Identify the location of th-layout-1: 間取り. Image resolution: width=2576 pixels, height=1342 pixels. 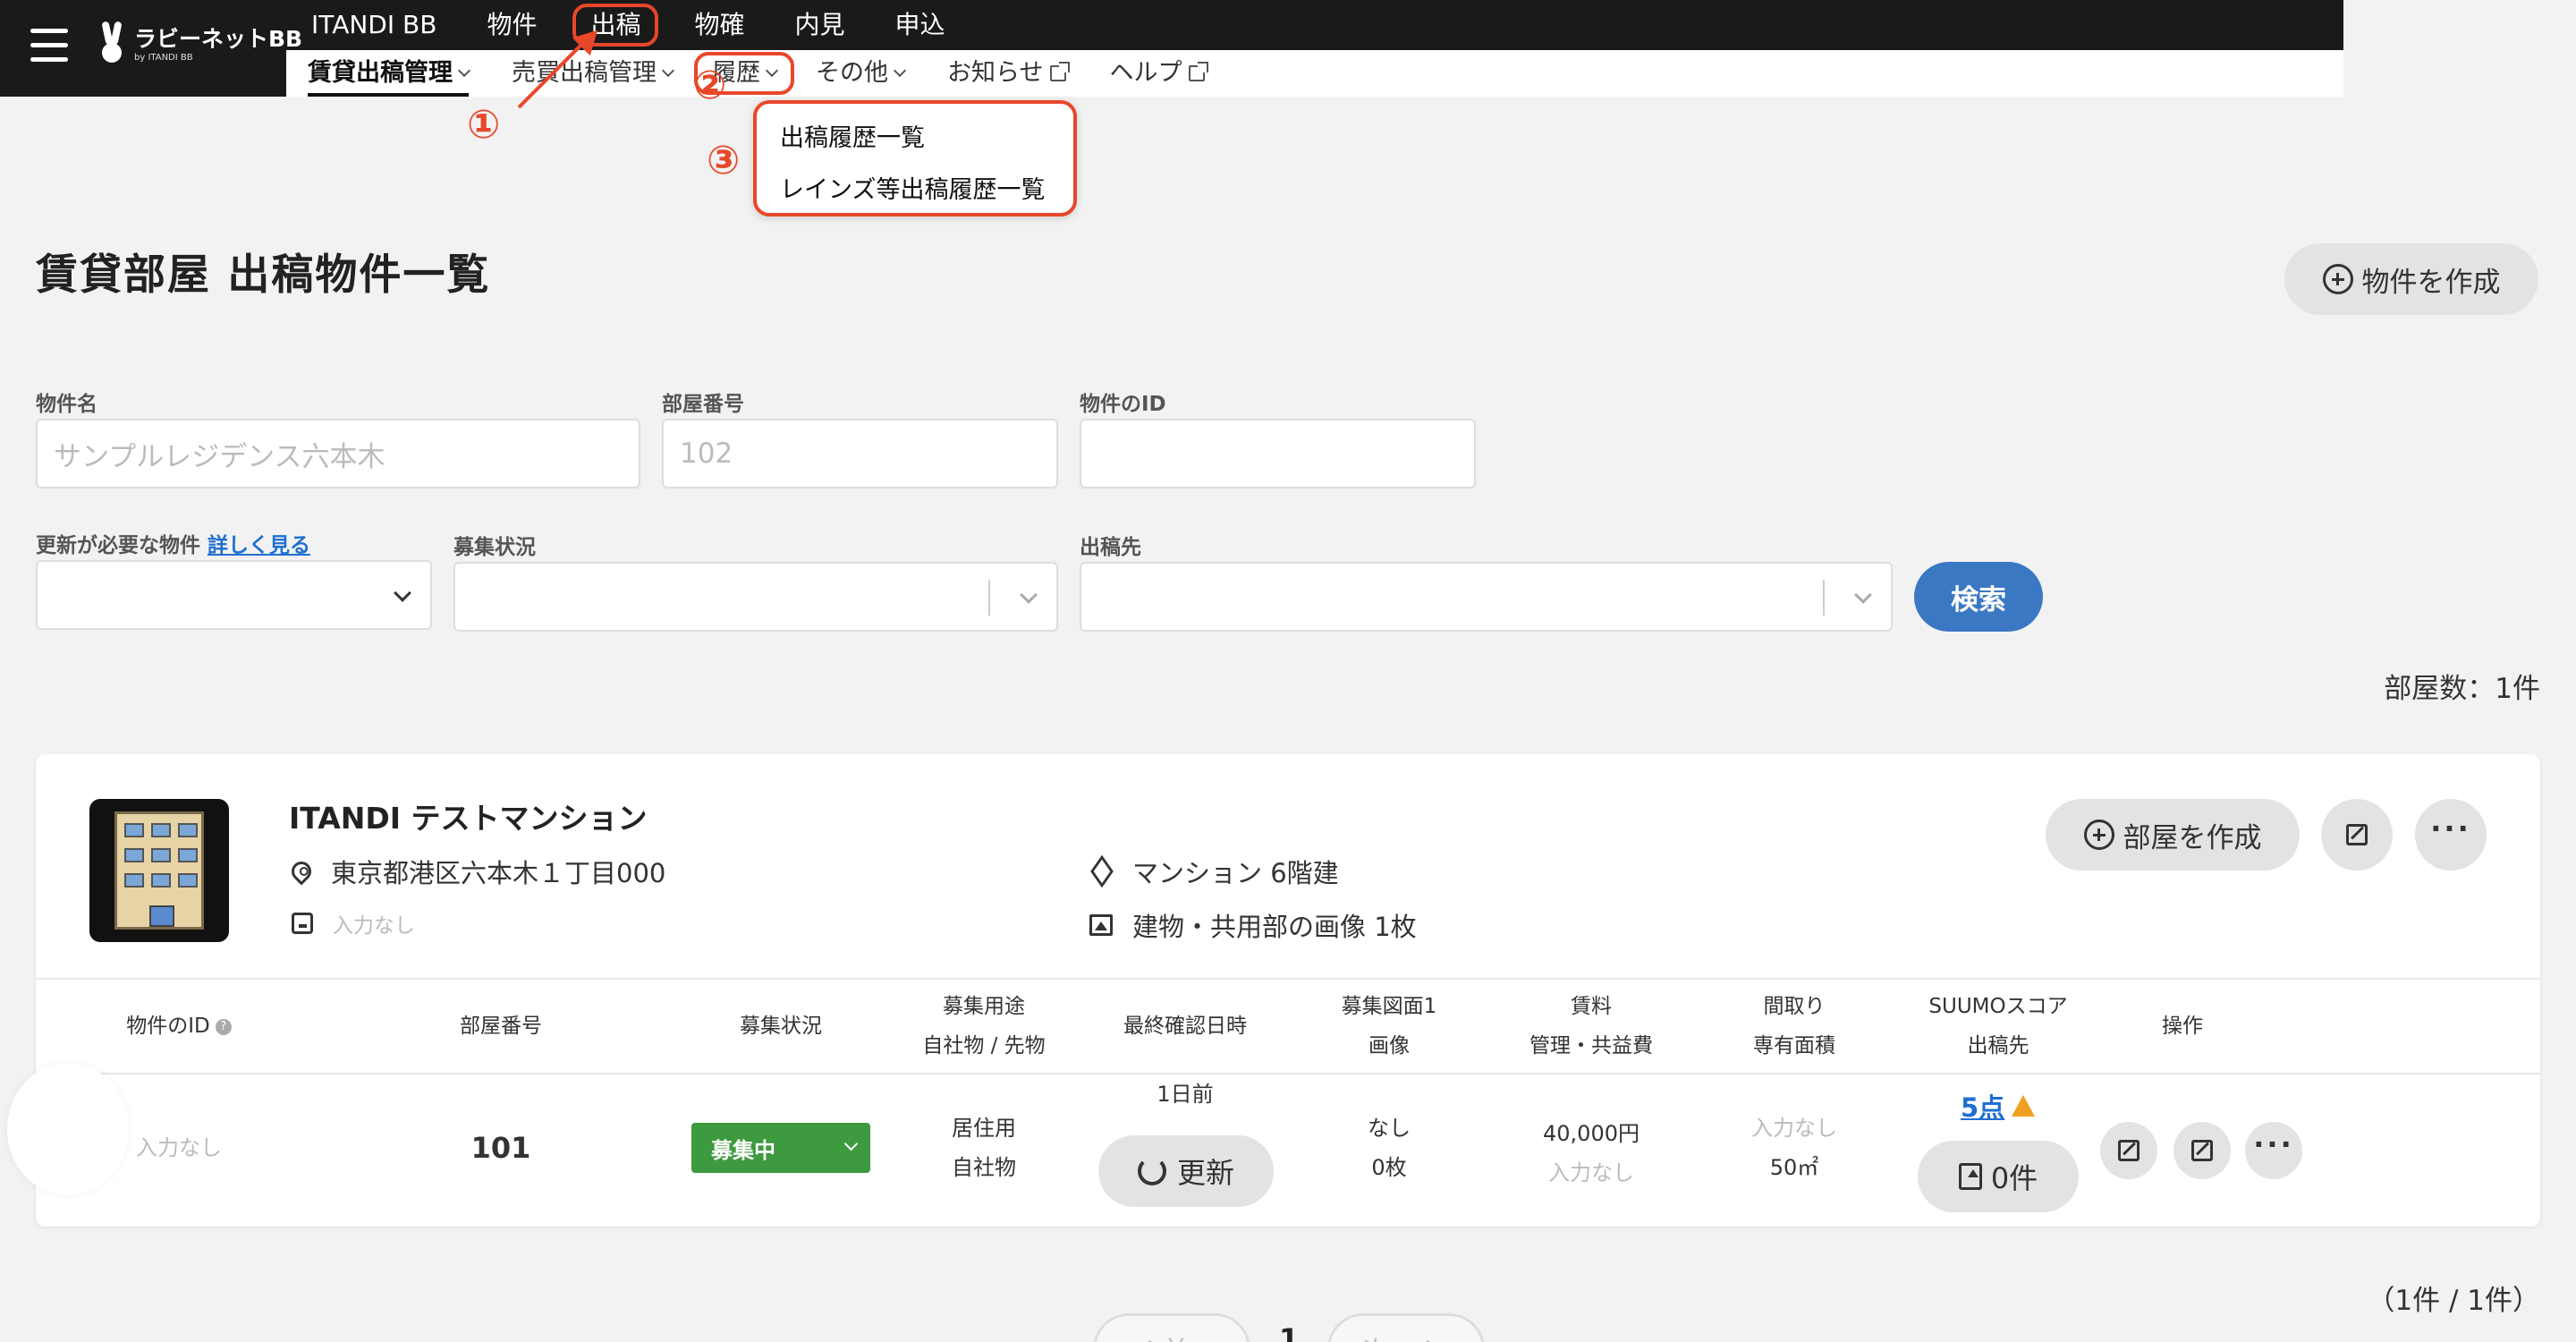
(1794, 1007).